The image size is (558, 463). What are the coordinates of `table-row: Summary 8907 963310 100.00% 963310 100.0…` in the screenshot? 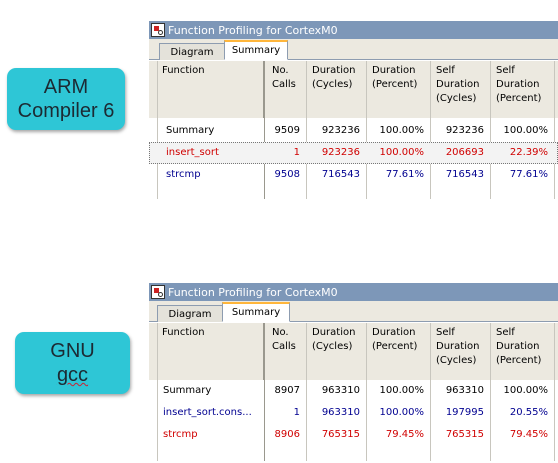 It's located at (353, 391).